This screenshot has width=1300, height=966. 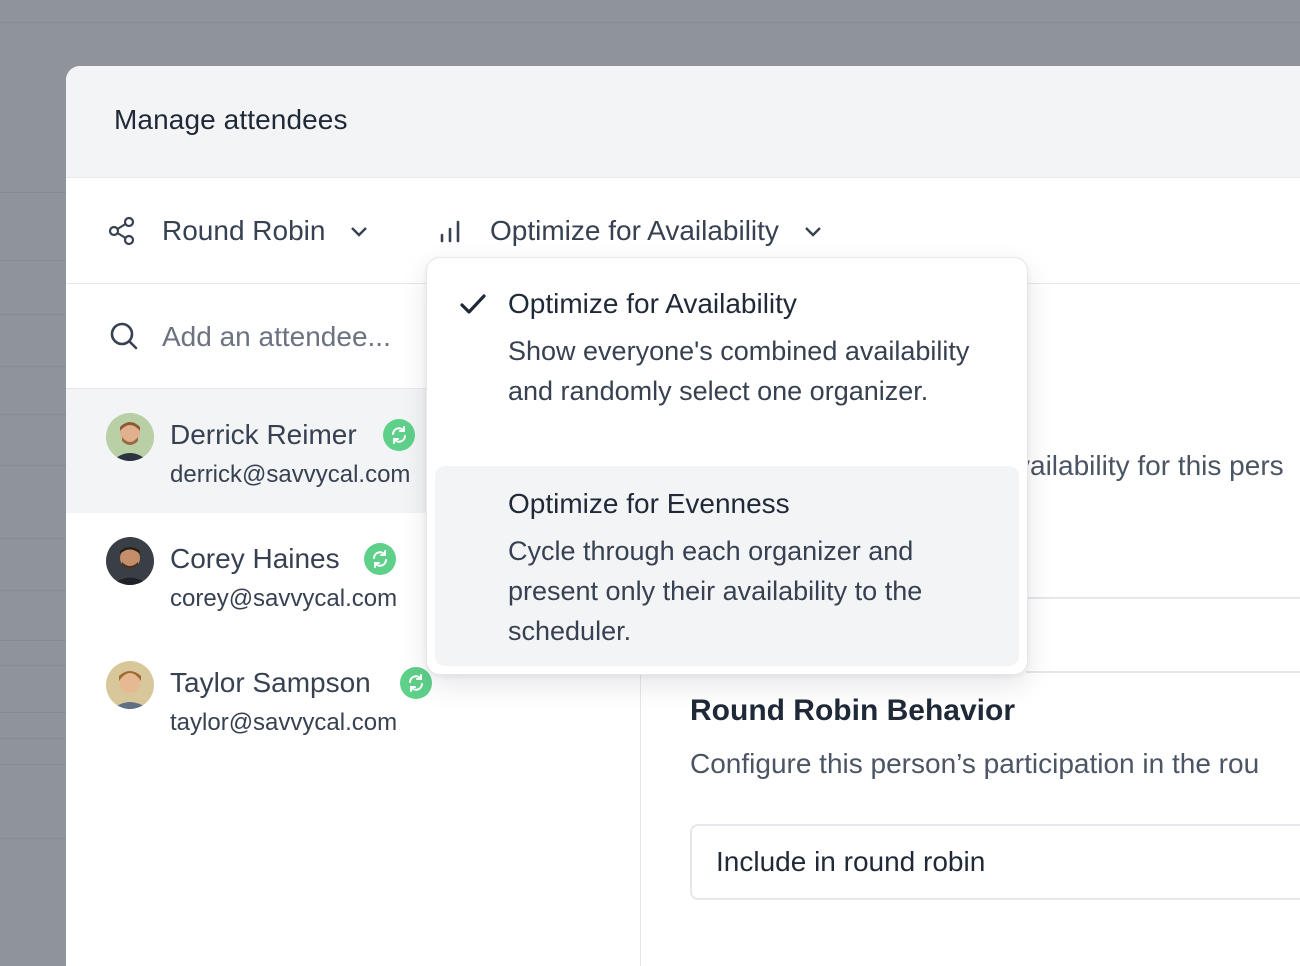 I want to click on round-robin-dropdown: Round Robin, so click(x=238, y=230).